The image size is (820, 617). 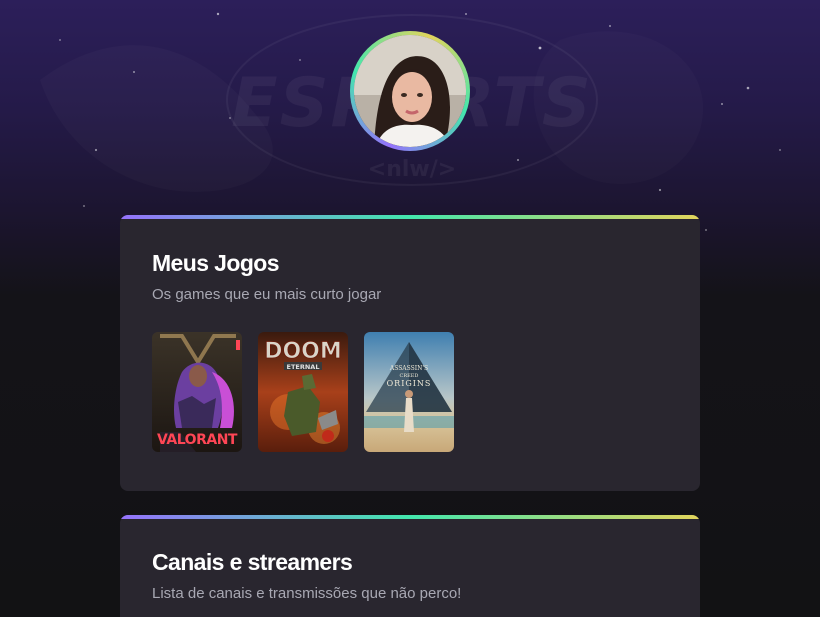 What do you see at coordinates (267, 294) in the screenshot?
I see `section-subtitle: Os games que eu mais curto jogar` at bounding box center [267, 294].